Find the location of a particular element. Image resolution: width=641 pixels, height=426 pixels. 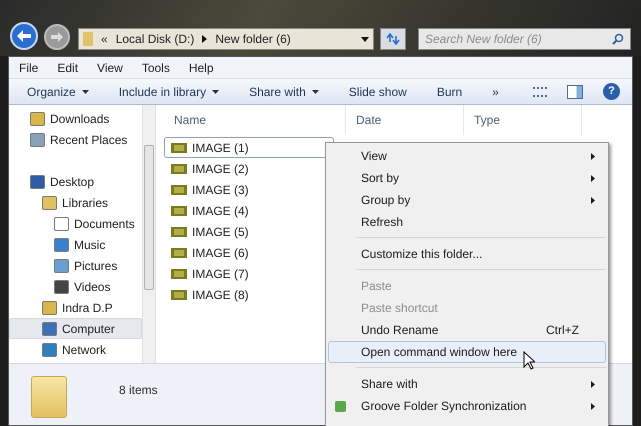

menu-bar-item: Tools is located at coordinates (156, 67).